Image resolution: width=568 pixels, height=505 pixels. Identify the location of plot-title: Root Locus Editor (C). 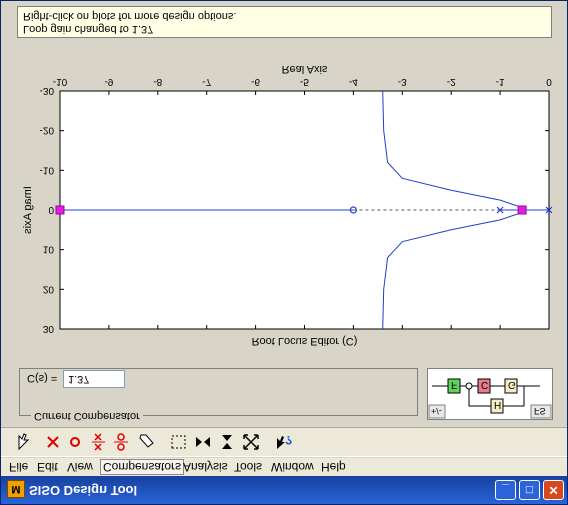
(305, 341).